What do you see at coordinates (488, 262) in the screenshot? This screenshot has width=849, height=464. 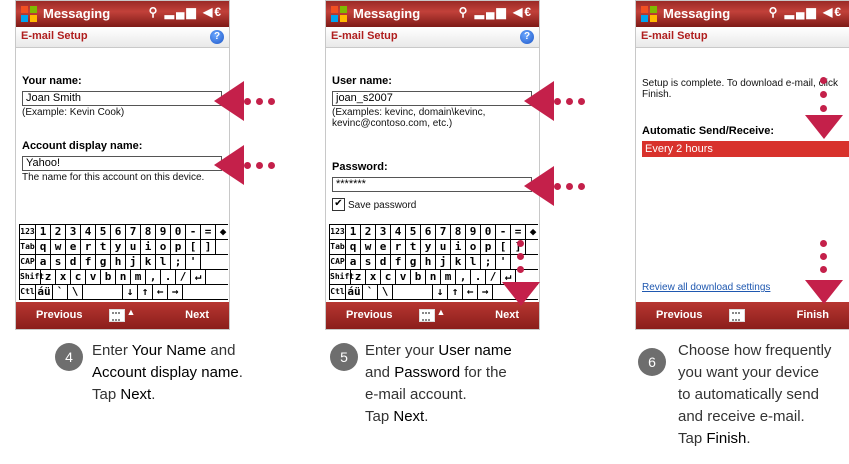 I see `keyboard-key: ;` at bounding box center [488, 262].